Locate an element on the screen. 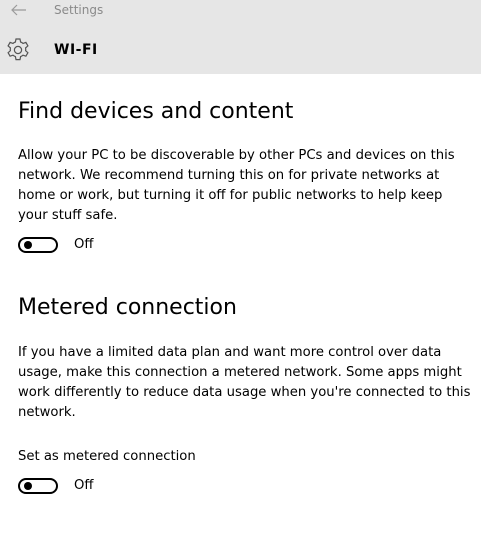  metered-toggle is located at coordinates (38, 486).